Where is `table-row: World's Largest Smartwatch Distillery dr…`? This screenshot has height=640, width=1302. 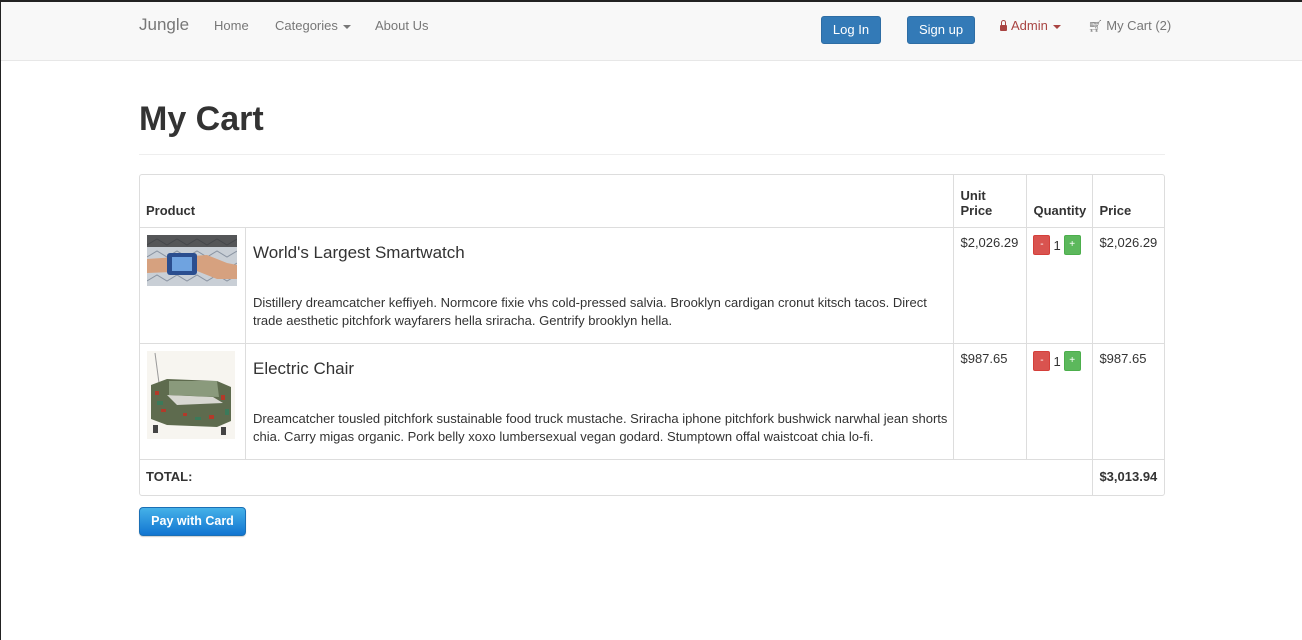 table-row: World's Largest Smartwatch Distillery dr… is located at coordinates (652, 285).